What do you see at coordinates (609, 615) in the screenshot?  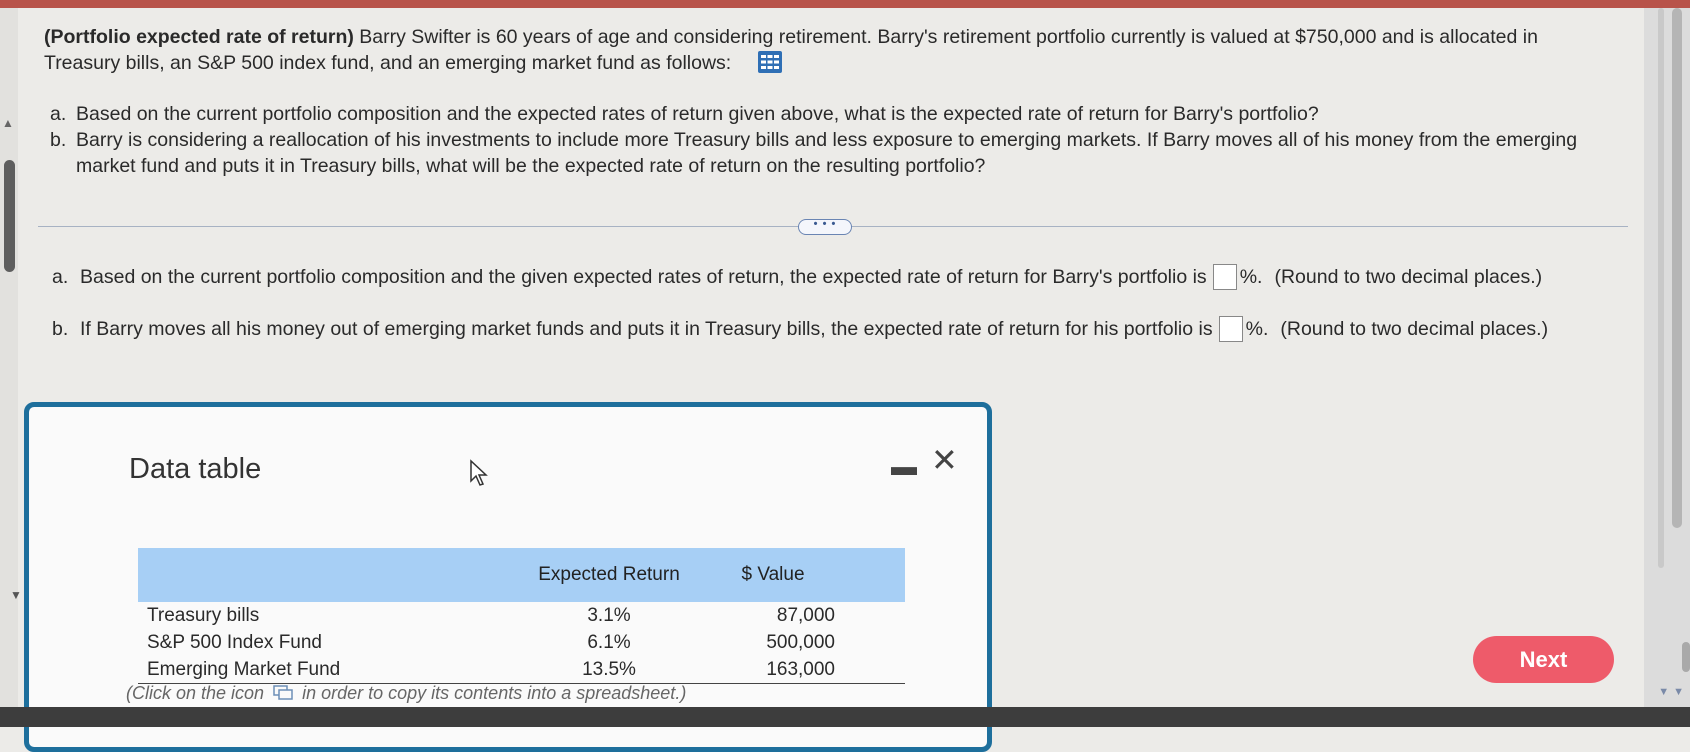 I see `expected-return: 3.1%` at bounding box center [609, 615].